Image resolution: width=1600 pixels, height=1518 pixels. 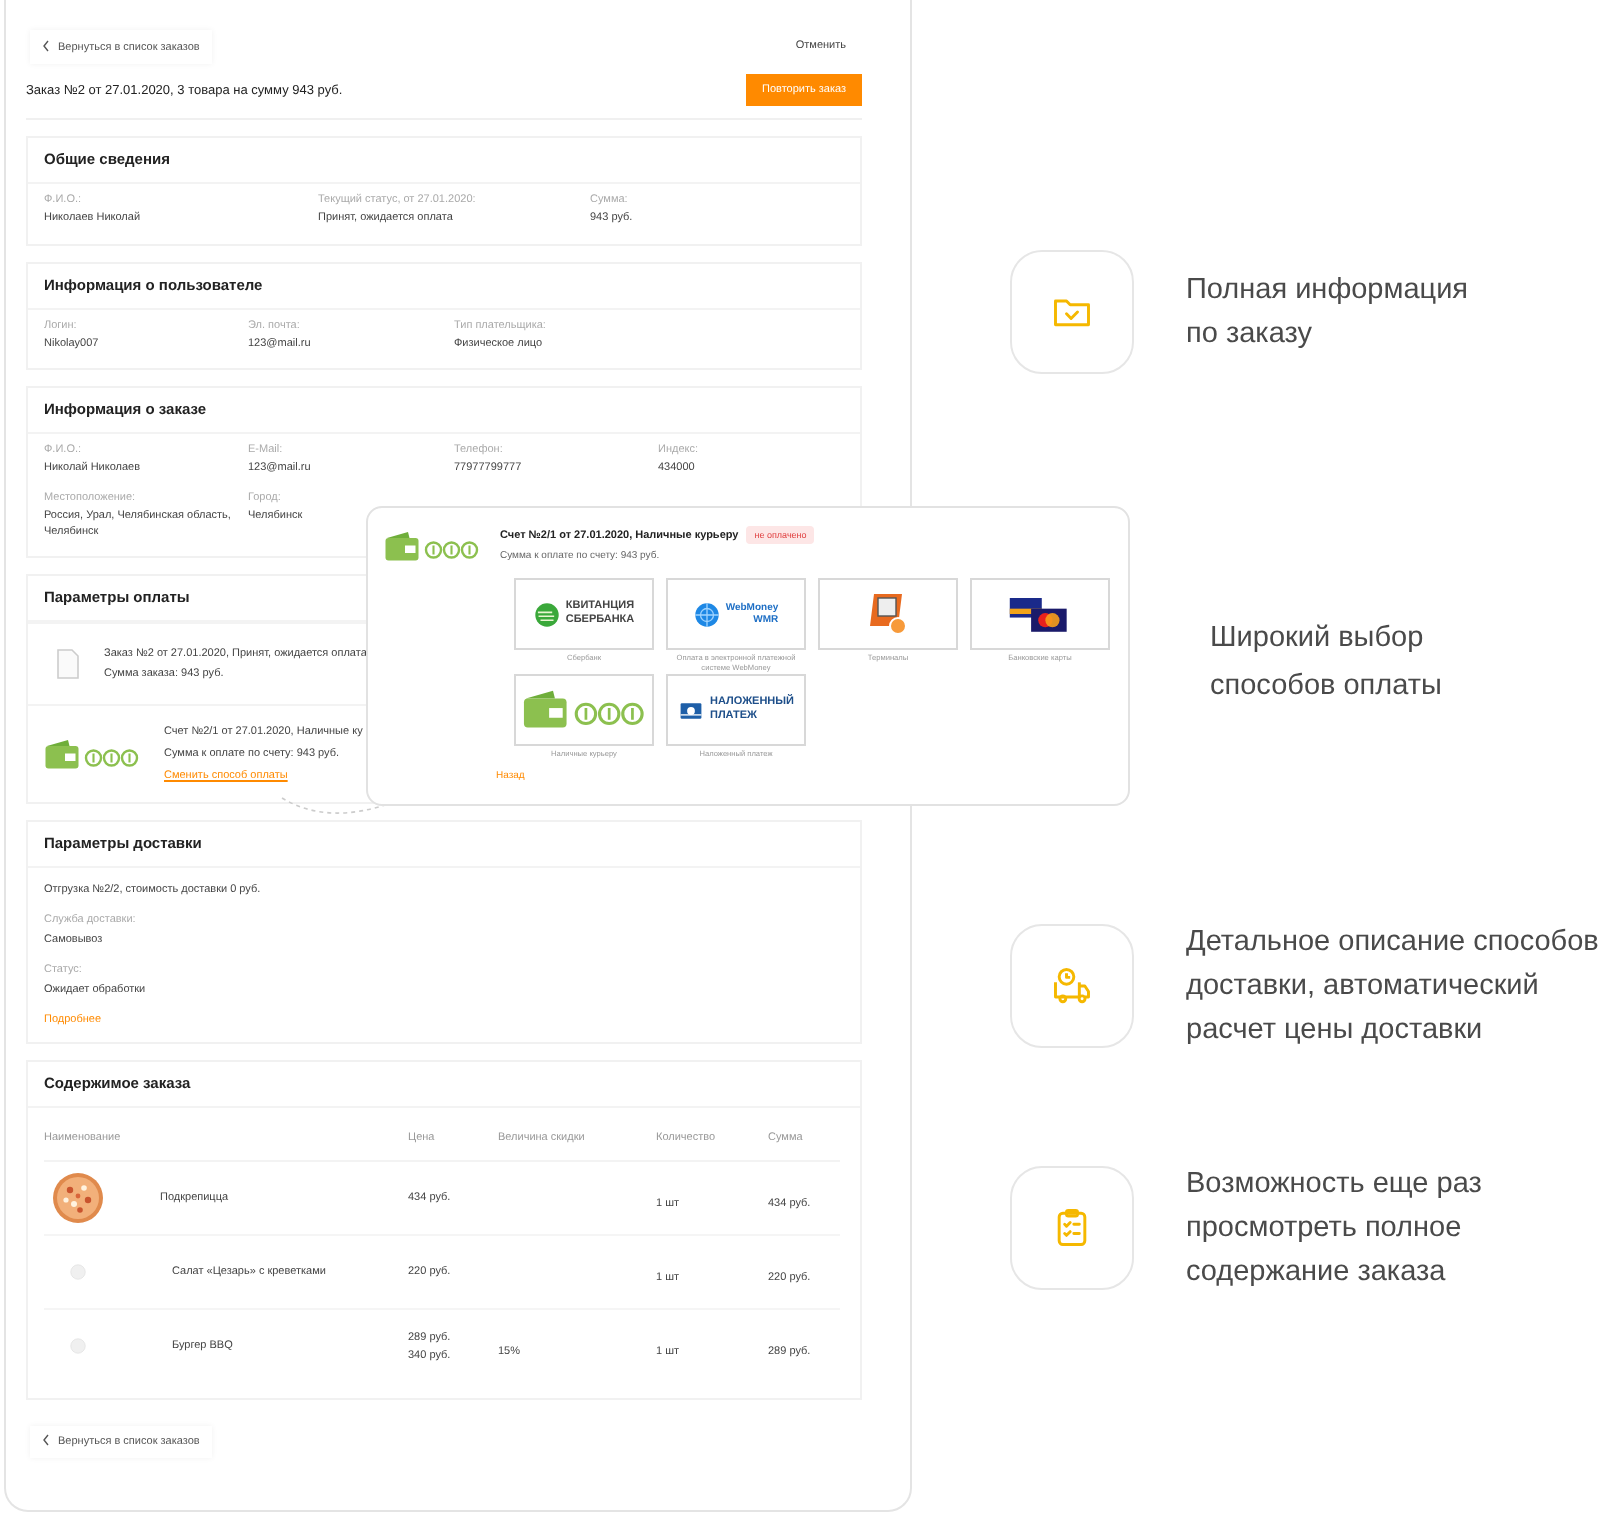 I want to click on sberbank-logo-icon, so click(x=546, y=614).